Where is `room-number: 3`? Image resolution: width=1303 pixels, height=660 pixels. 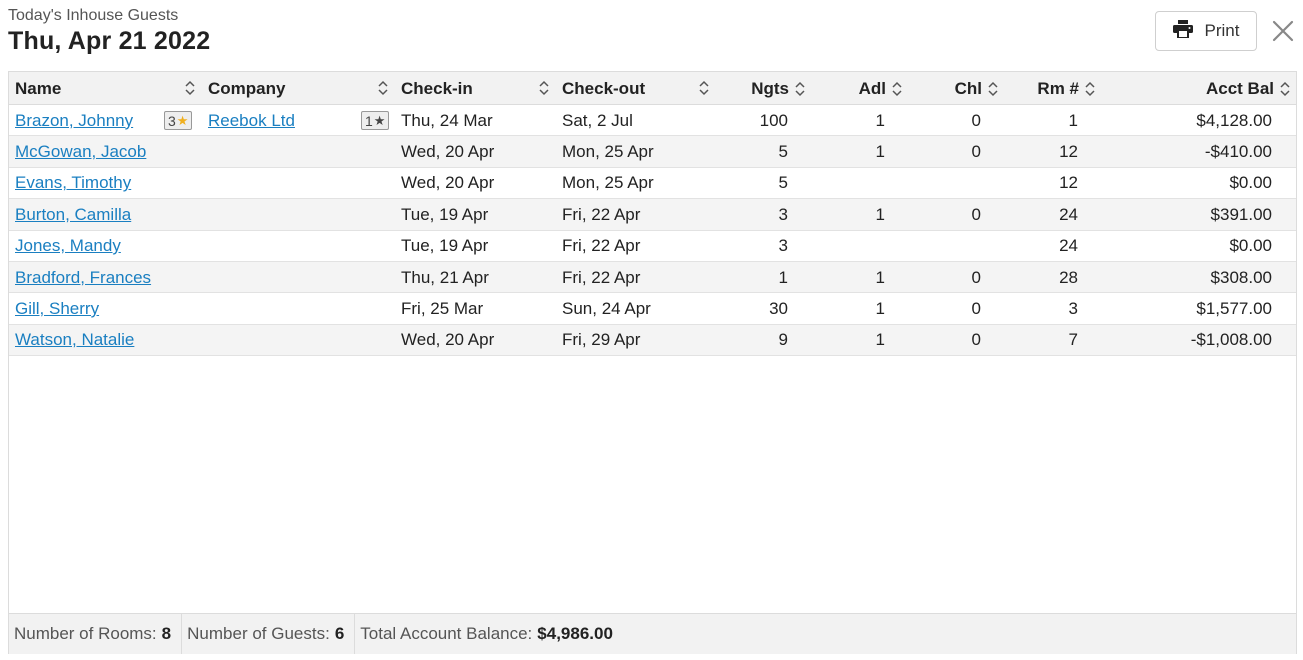
room-number: 3 is located at coordinates (1040, 308).